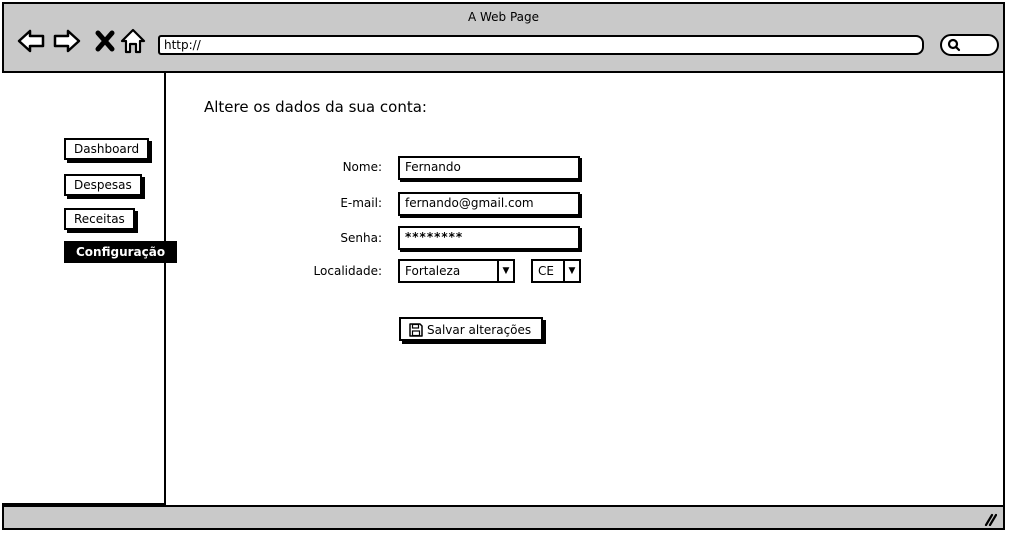 The image size is (1009, 534). Describe the element at coordinates (99, 219) in the screenshot. I see `sidebar-item-receitas: Receitas` at that location.